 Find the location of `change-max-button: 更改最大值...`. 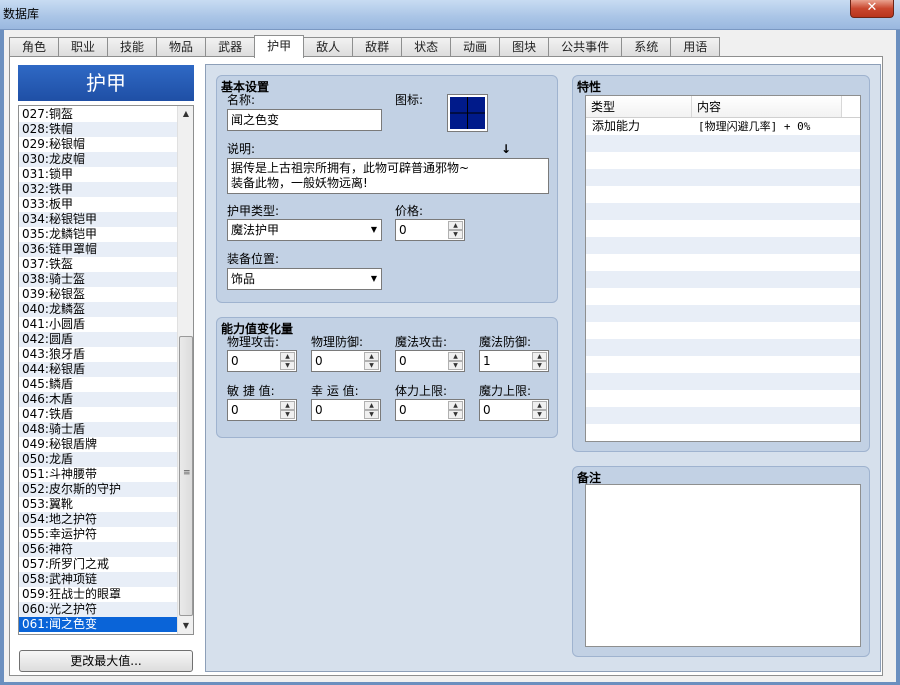

change-max-button: 更改最大值... is located at coordinates (106, 661).